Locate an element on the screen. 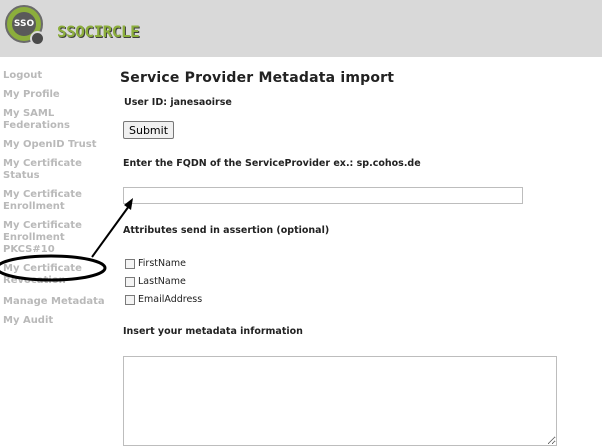 This screenshot has height=446, width=602. sidebar-item-my-certificate-status: My Certificate Status is located at coordinates (59, 170).